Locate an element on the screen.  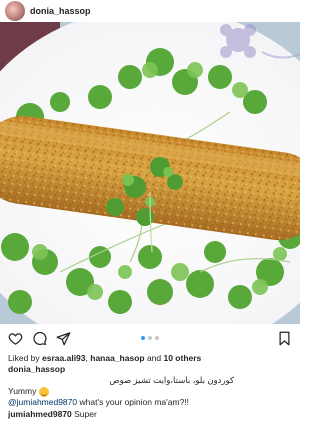
carousel-indicator is located at coordinates (150, 338).